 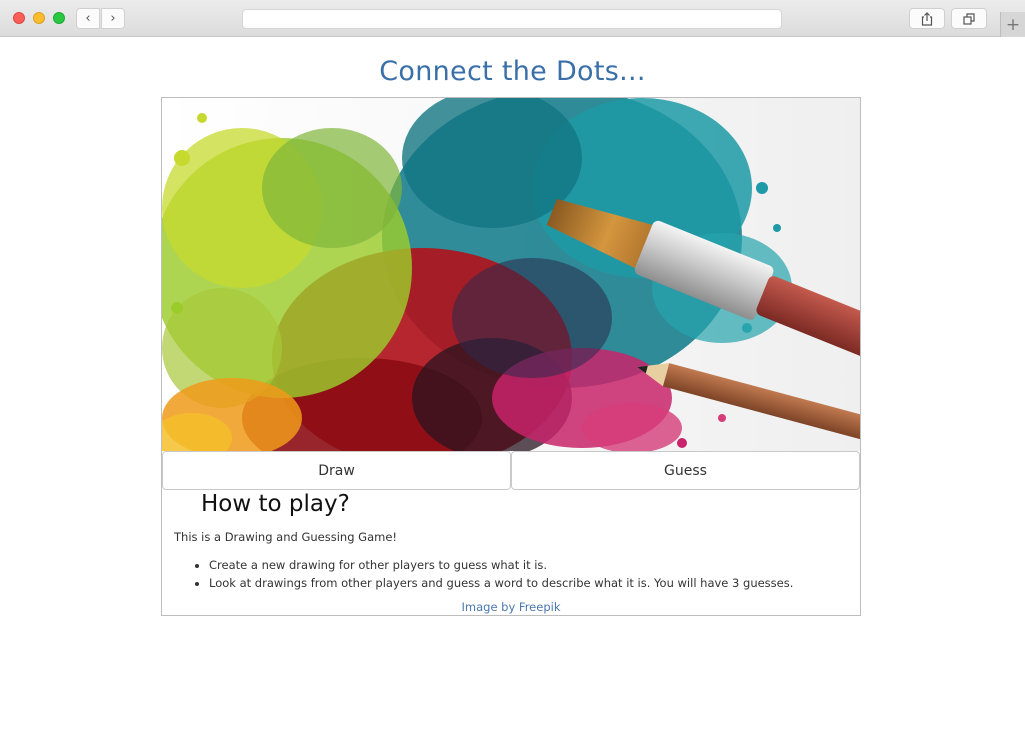 I want to click on chevron-right-icon: ›, so click(x=113, y=18).